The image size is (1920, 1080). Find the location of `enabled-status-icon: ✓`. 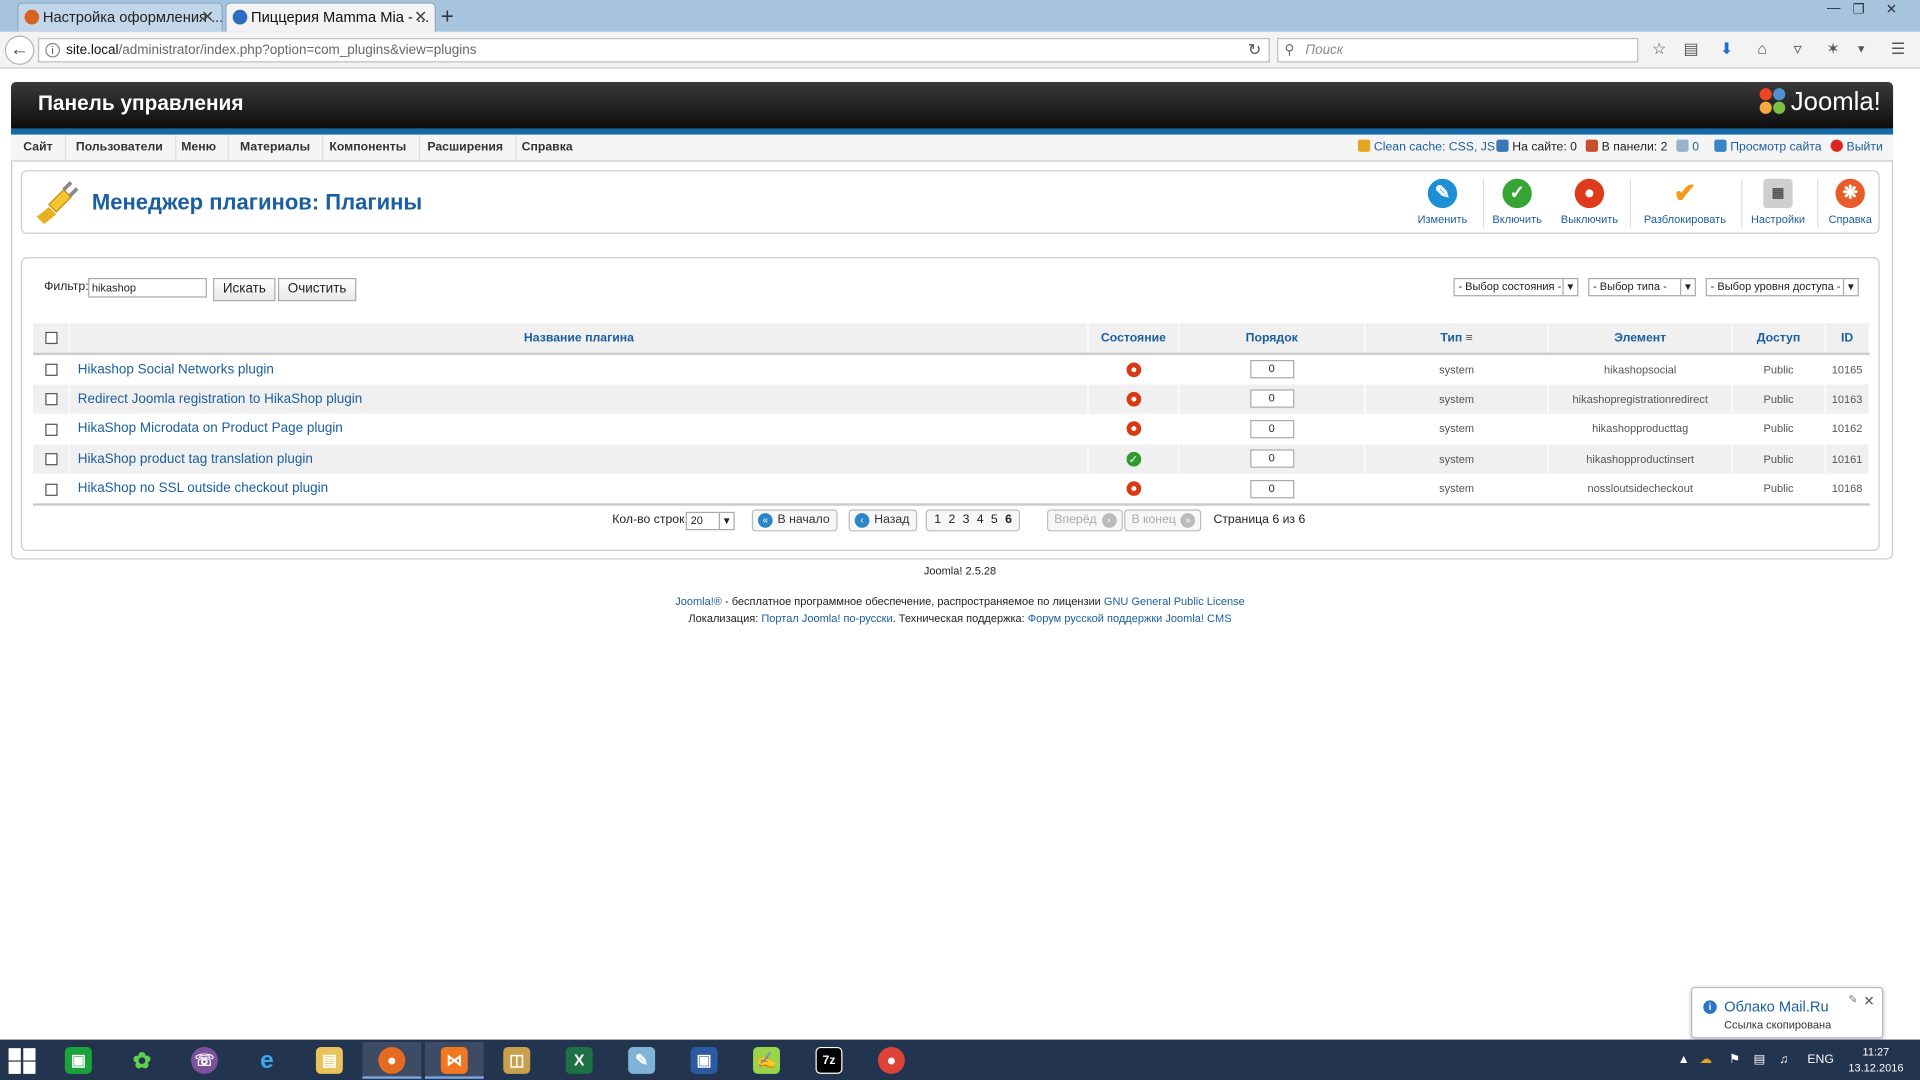

enabled-status-icon: ✓ is located at coordinates (1133, 459).